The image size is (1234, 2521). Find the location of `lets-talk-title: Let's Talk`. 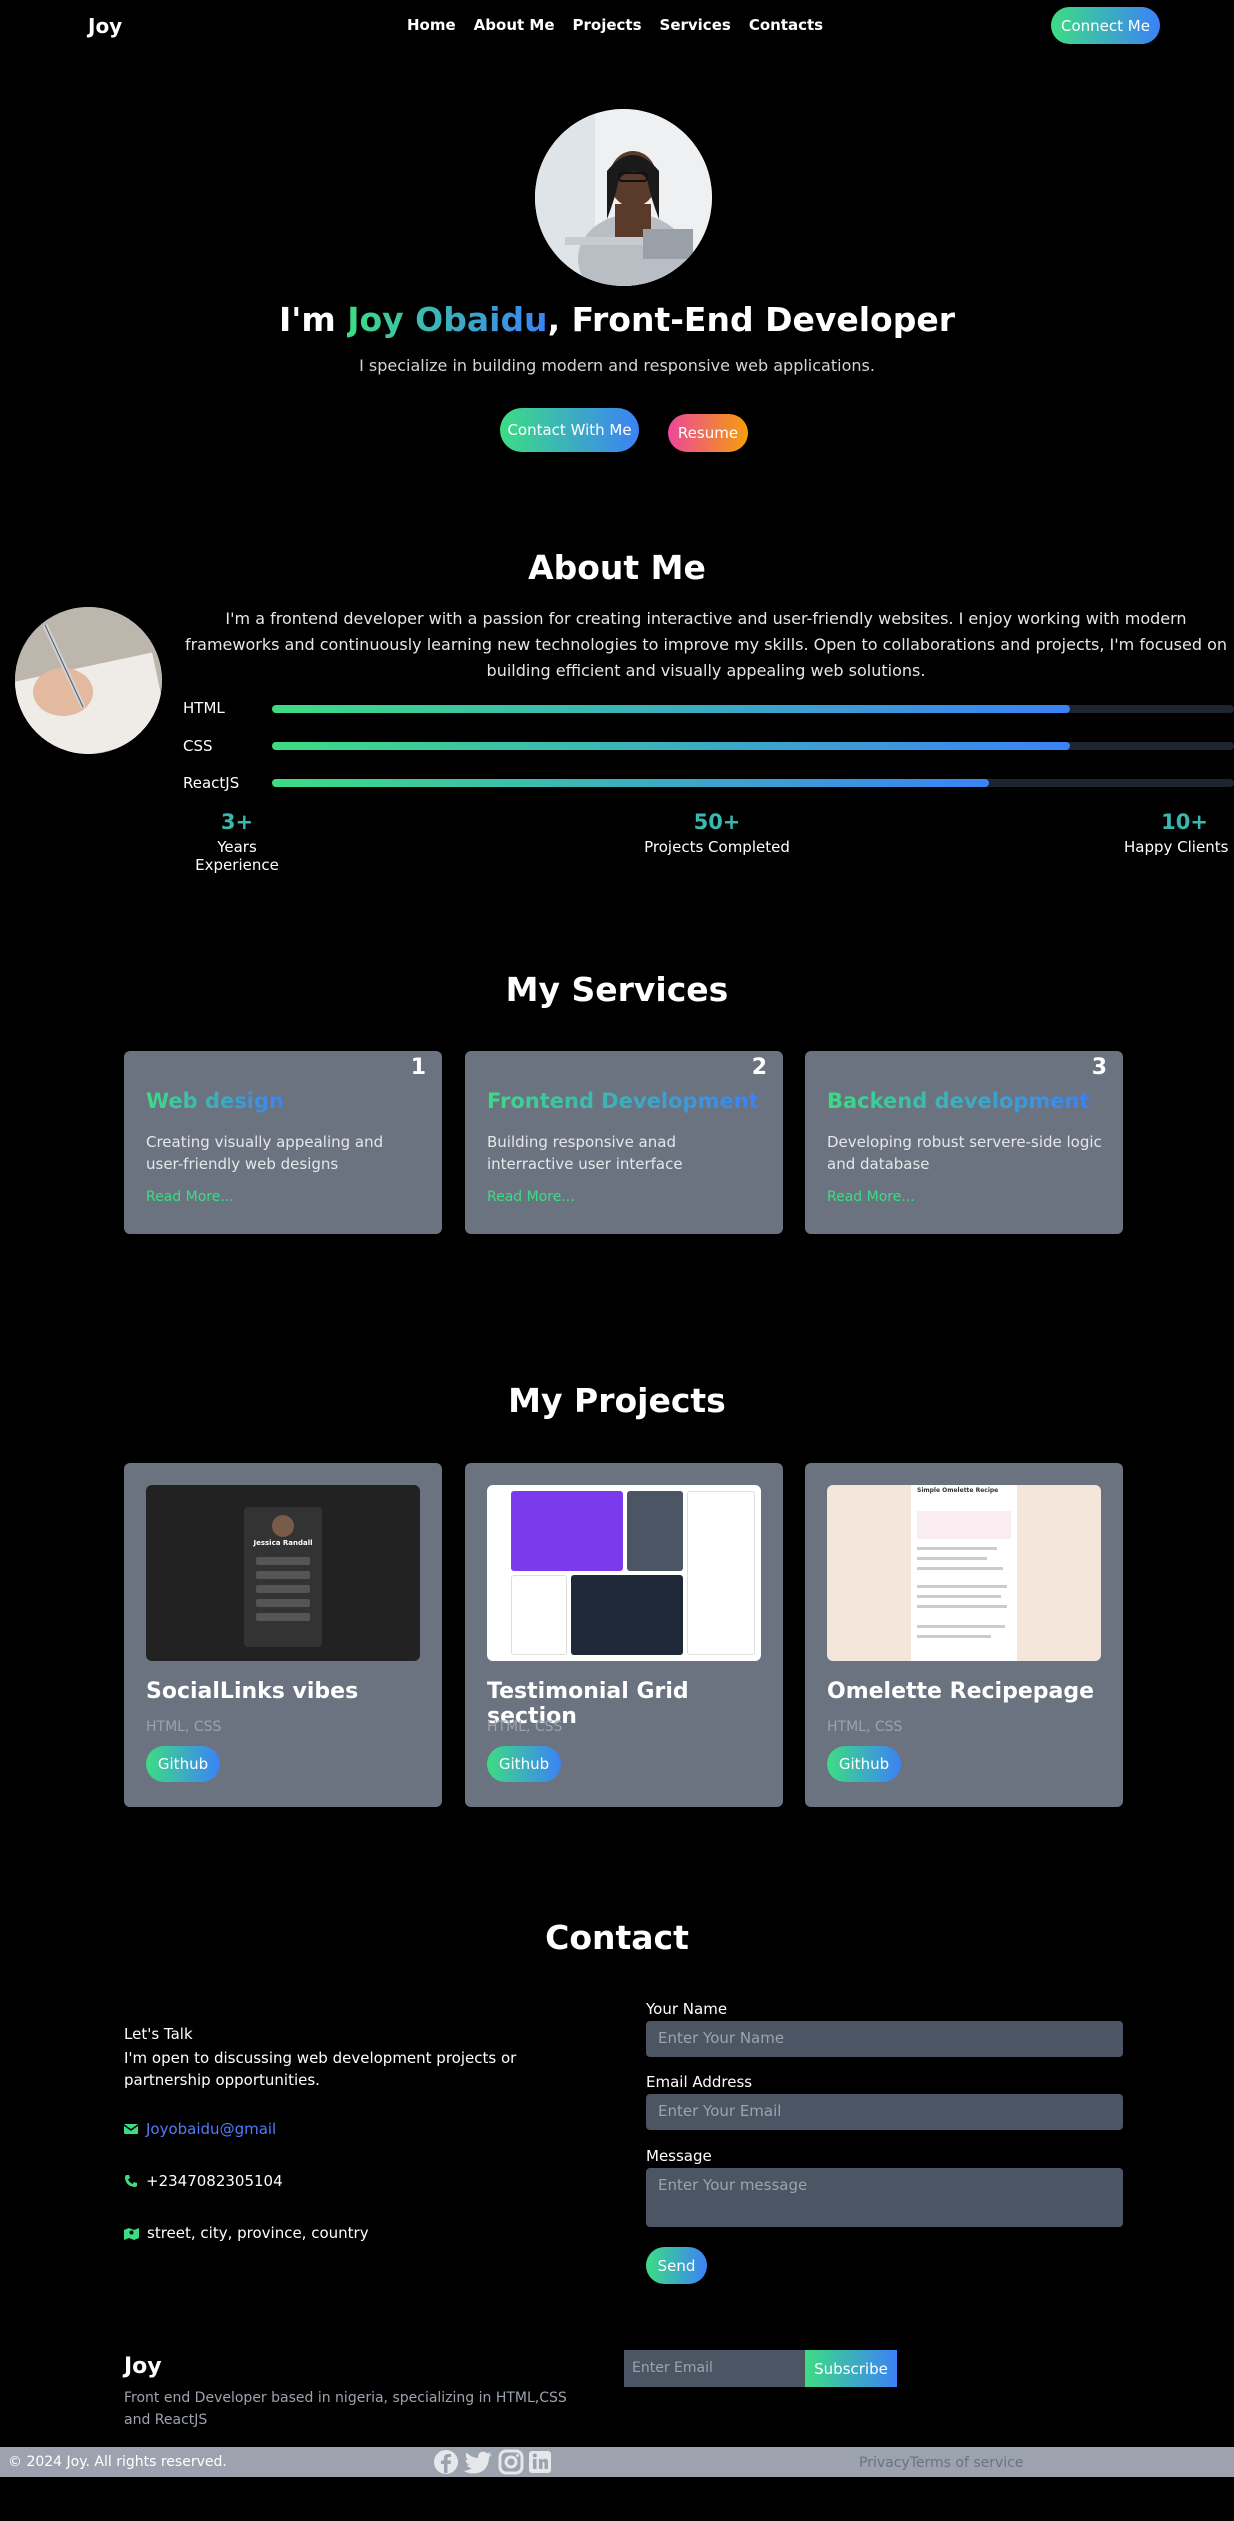

lets-talk-title: Let's Talk is located at coordinates (158, 2034).